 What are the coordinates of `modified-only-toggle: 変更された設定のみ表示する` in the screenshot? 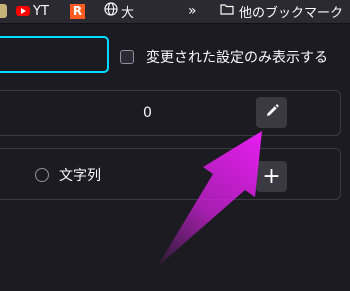 It's located at (224, 57).